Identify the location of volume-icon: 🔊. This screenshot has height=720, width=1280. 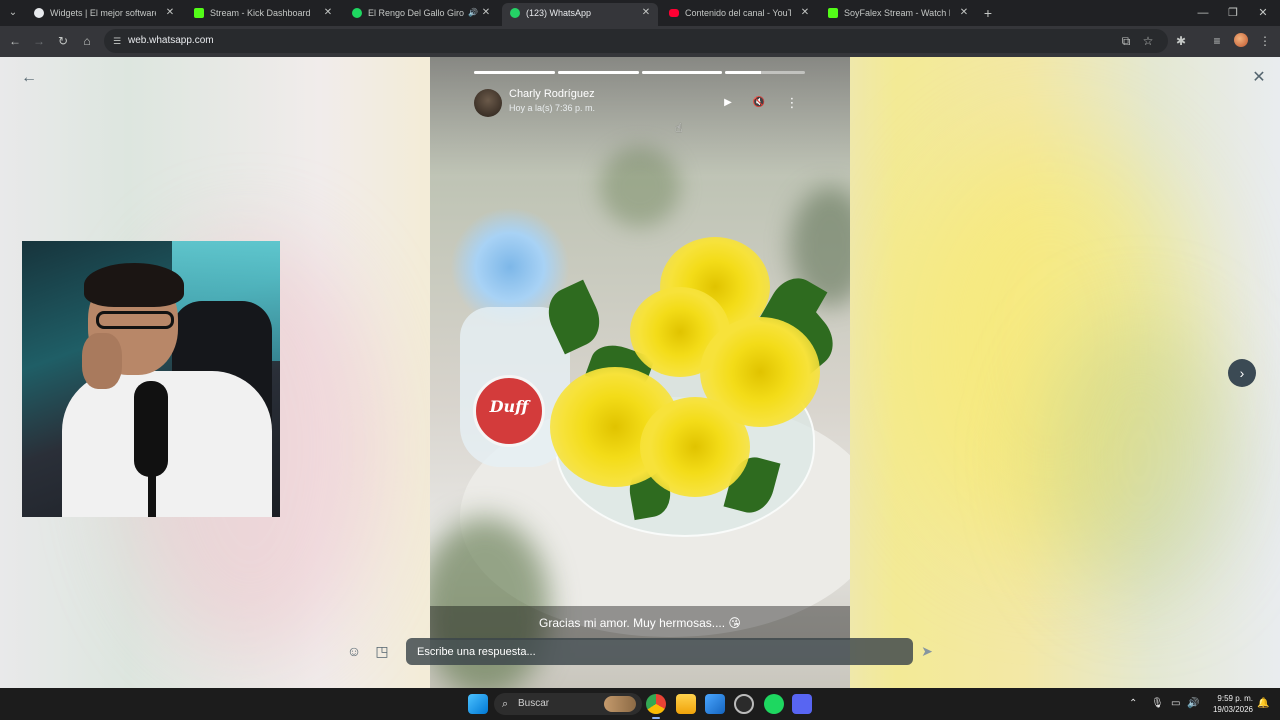
(1193, 704).